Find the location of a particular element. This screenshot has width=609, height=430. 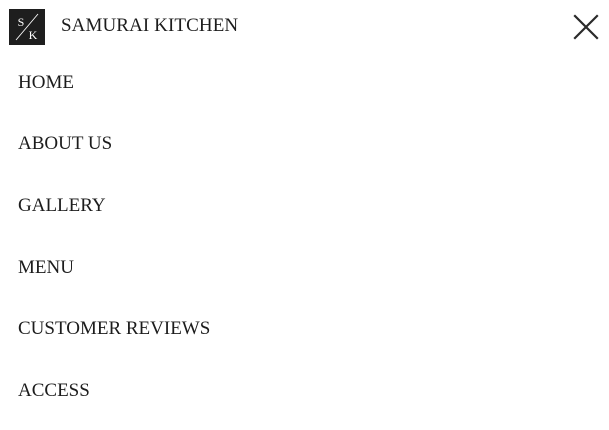

logo: S K is located at coordinates (27, 27).